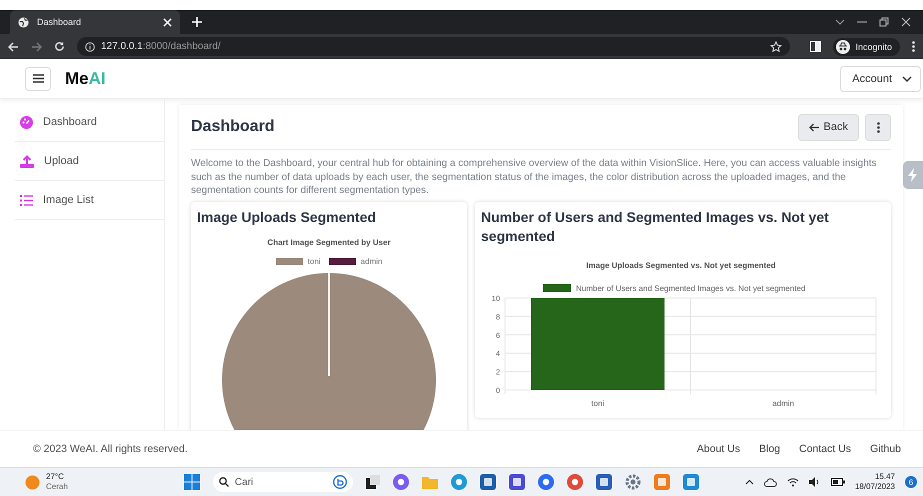 Image resolution: width=923 pixels, height=496 pixels. Describe the element at coordinates (197, 22) in the screenshot. I see `new-tab-icon` at that location.